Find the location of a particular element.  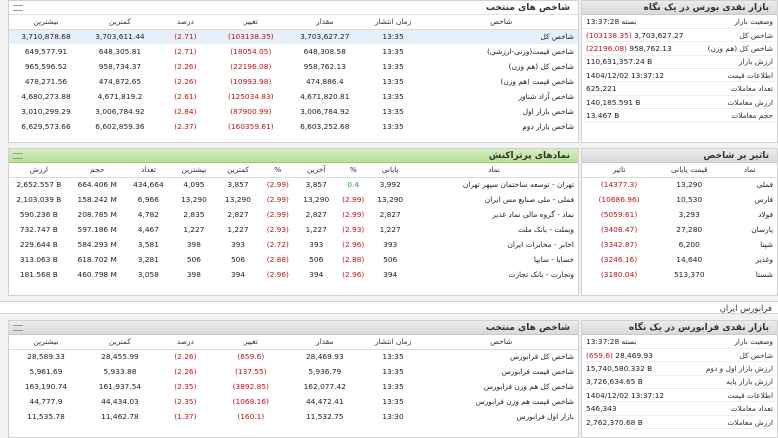

column-header: پایانی is located at coordinates (390, 170).